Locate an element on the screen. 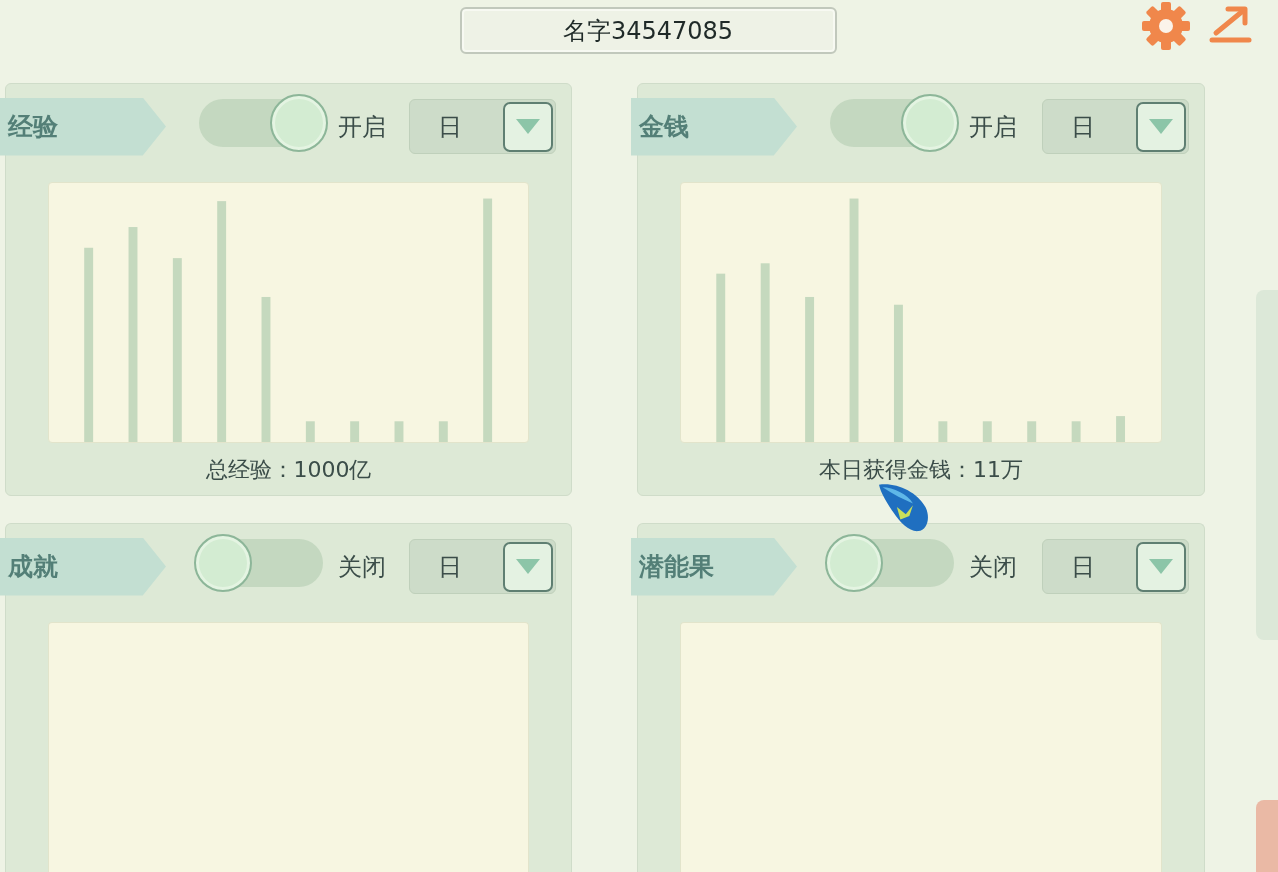  window-title: 名字34547085 is located at coordinates (648, 30).